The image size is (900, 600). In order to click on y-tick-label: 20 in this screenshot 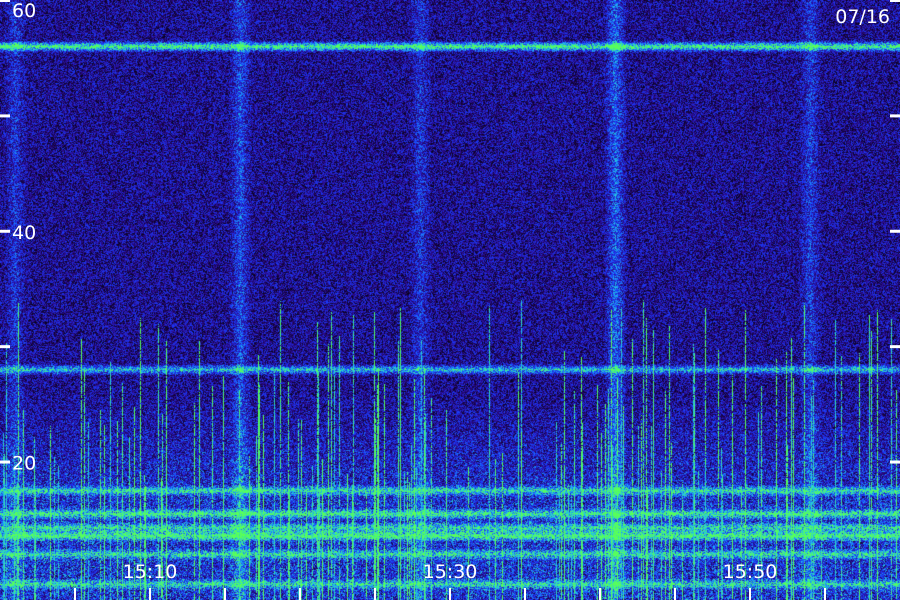, I will do `click(24, 464)`.